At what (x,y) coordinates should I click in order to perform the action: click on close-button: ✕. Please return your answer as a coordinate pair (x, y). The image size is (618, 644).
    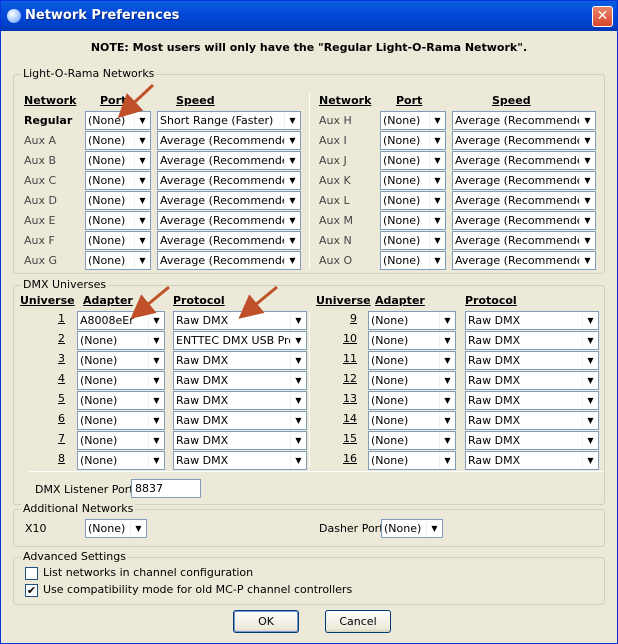
    Looking at the image, I should click on (602, 16).